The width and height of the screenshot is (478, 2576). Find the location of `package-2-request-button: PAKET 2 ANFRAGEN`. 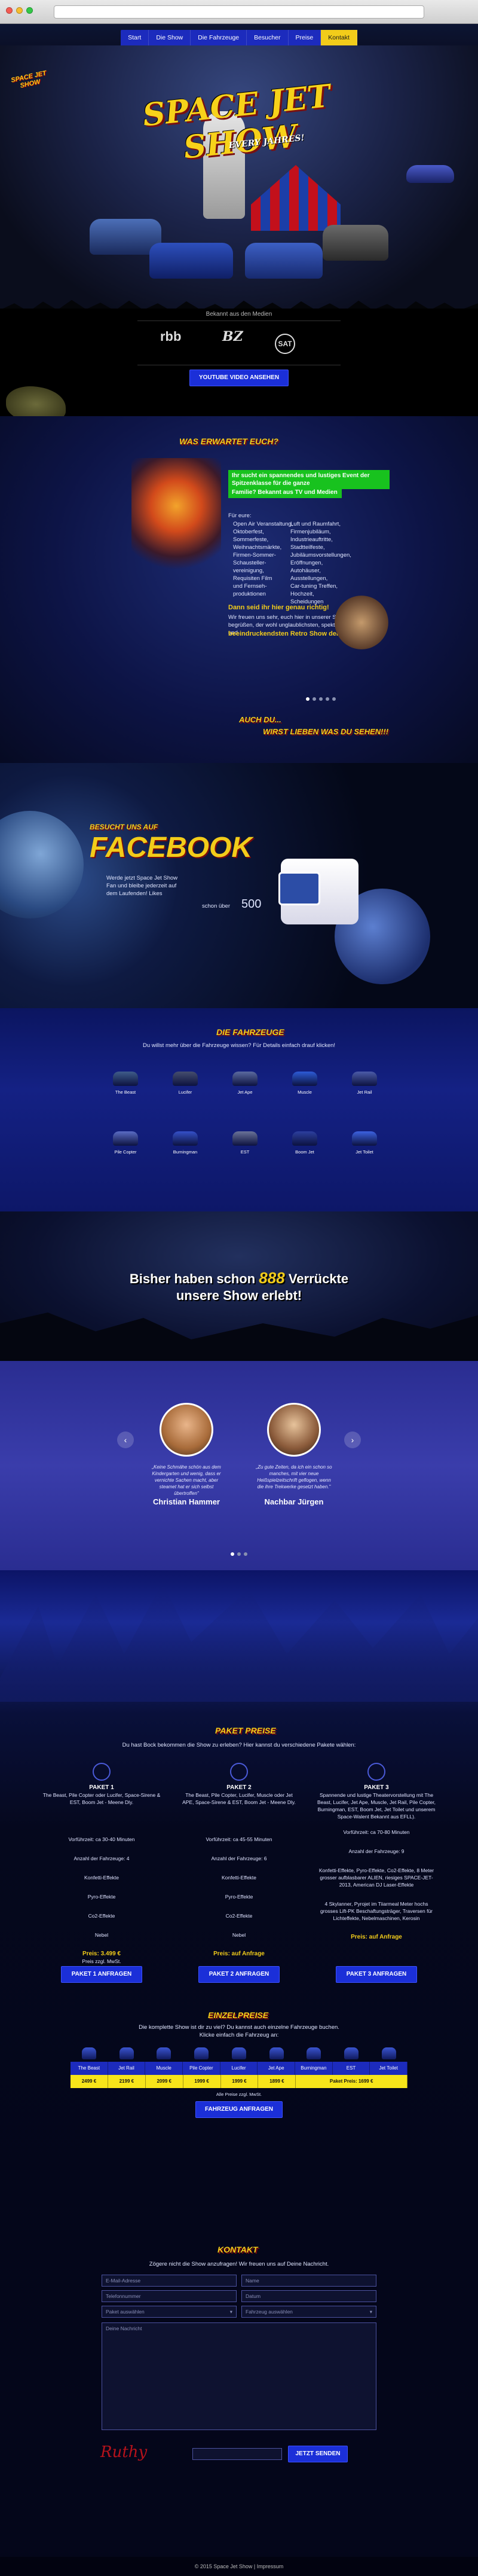

package-2-request-button: PAKET 2 ANFRAGEN is located at coordinates (239, 1974).